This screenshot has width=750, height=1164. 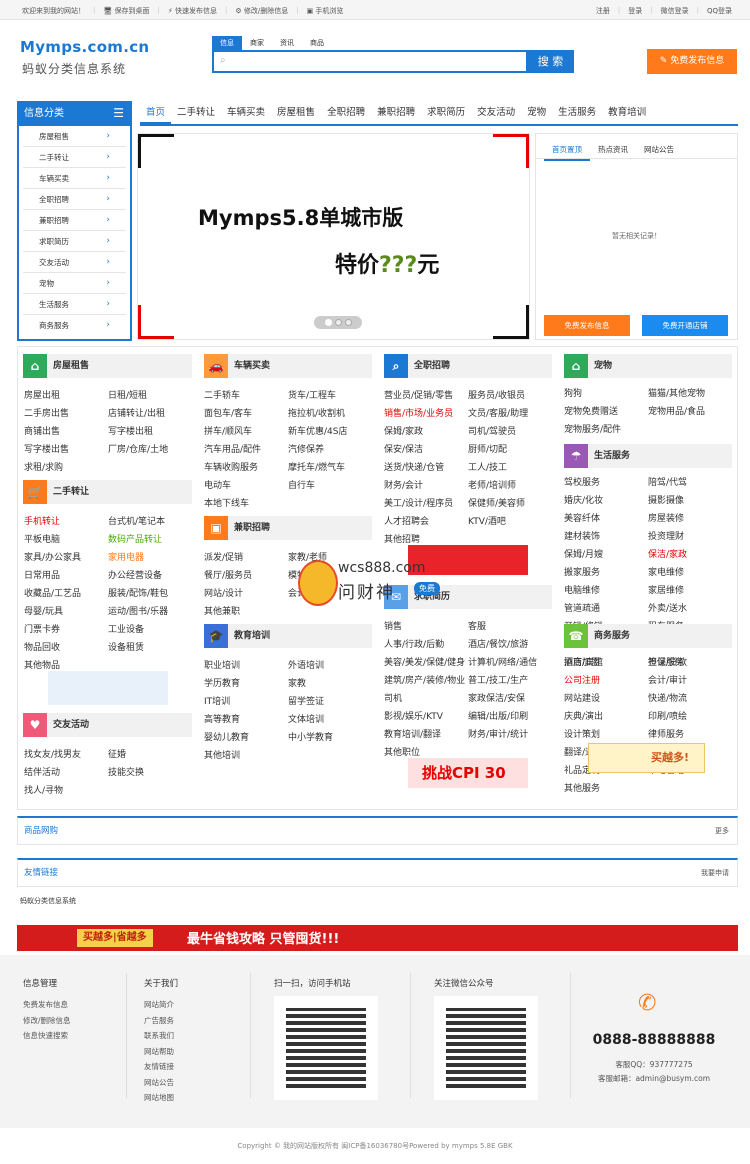 I want to click on car-link: 新车优惠/4S店, so click(x=330, y=432).